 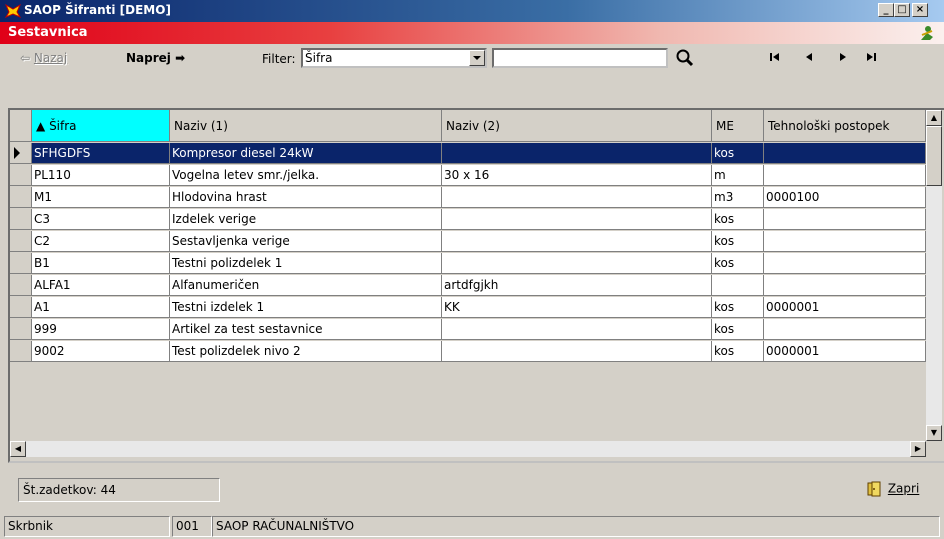 I want to click on table-cell: Vogelna letev smr./jelka., so click(x=306, y=175).